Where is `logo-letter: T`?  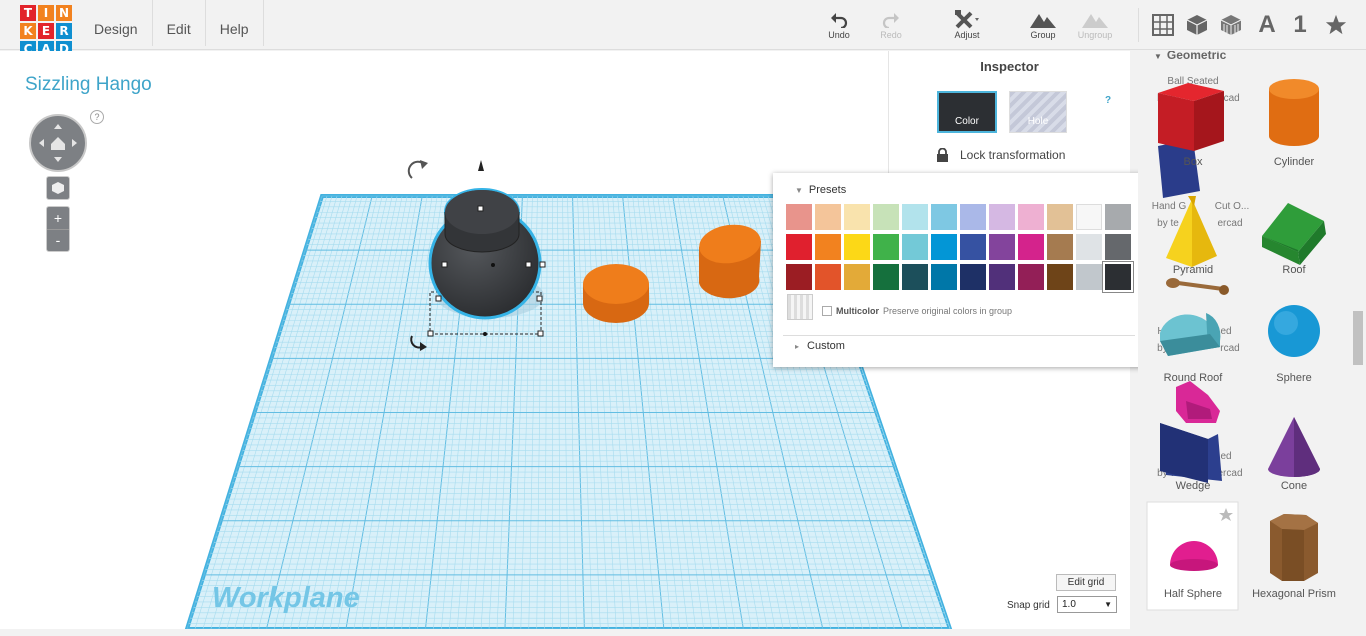
logo-letter: T is located at coordinates (28, 13).